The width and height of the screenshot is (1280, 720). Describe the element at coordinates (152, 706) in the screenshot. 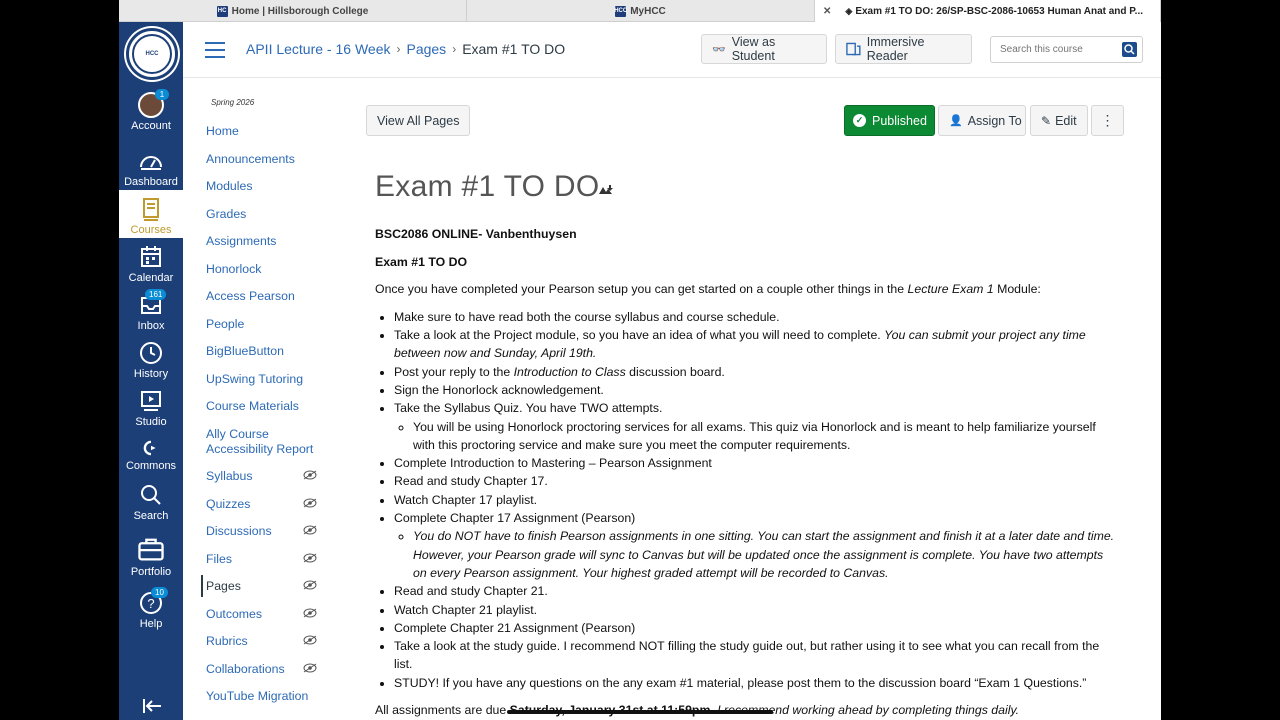

I see `collapse-nav-icon` at that location.